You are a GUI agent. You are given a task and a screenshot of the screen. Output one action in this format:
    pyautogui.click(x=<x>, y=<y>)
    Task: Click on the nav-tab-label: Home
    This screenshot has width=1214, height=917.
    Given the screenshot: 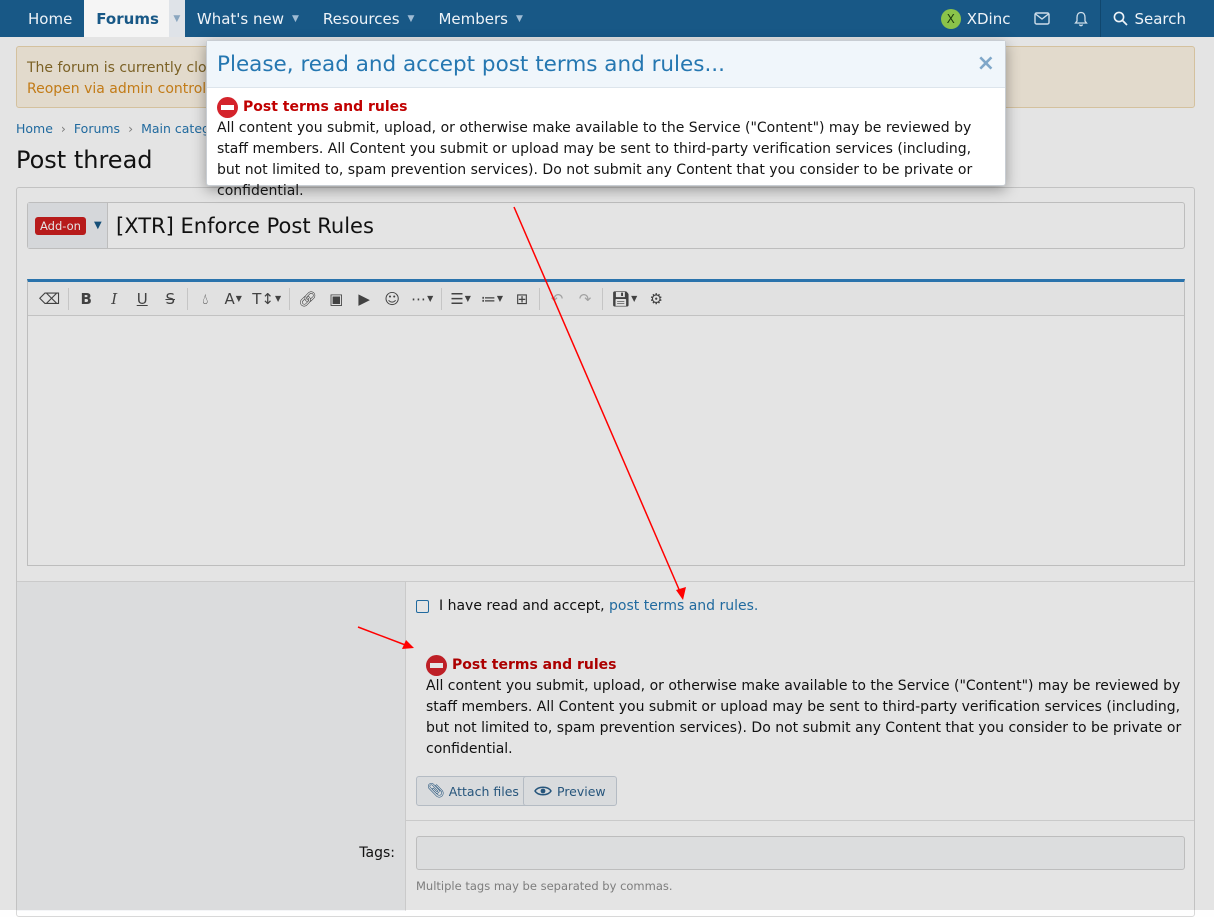 What is the action you would take?
    pyautogui.click(x=50, y=18)
    